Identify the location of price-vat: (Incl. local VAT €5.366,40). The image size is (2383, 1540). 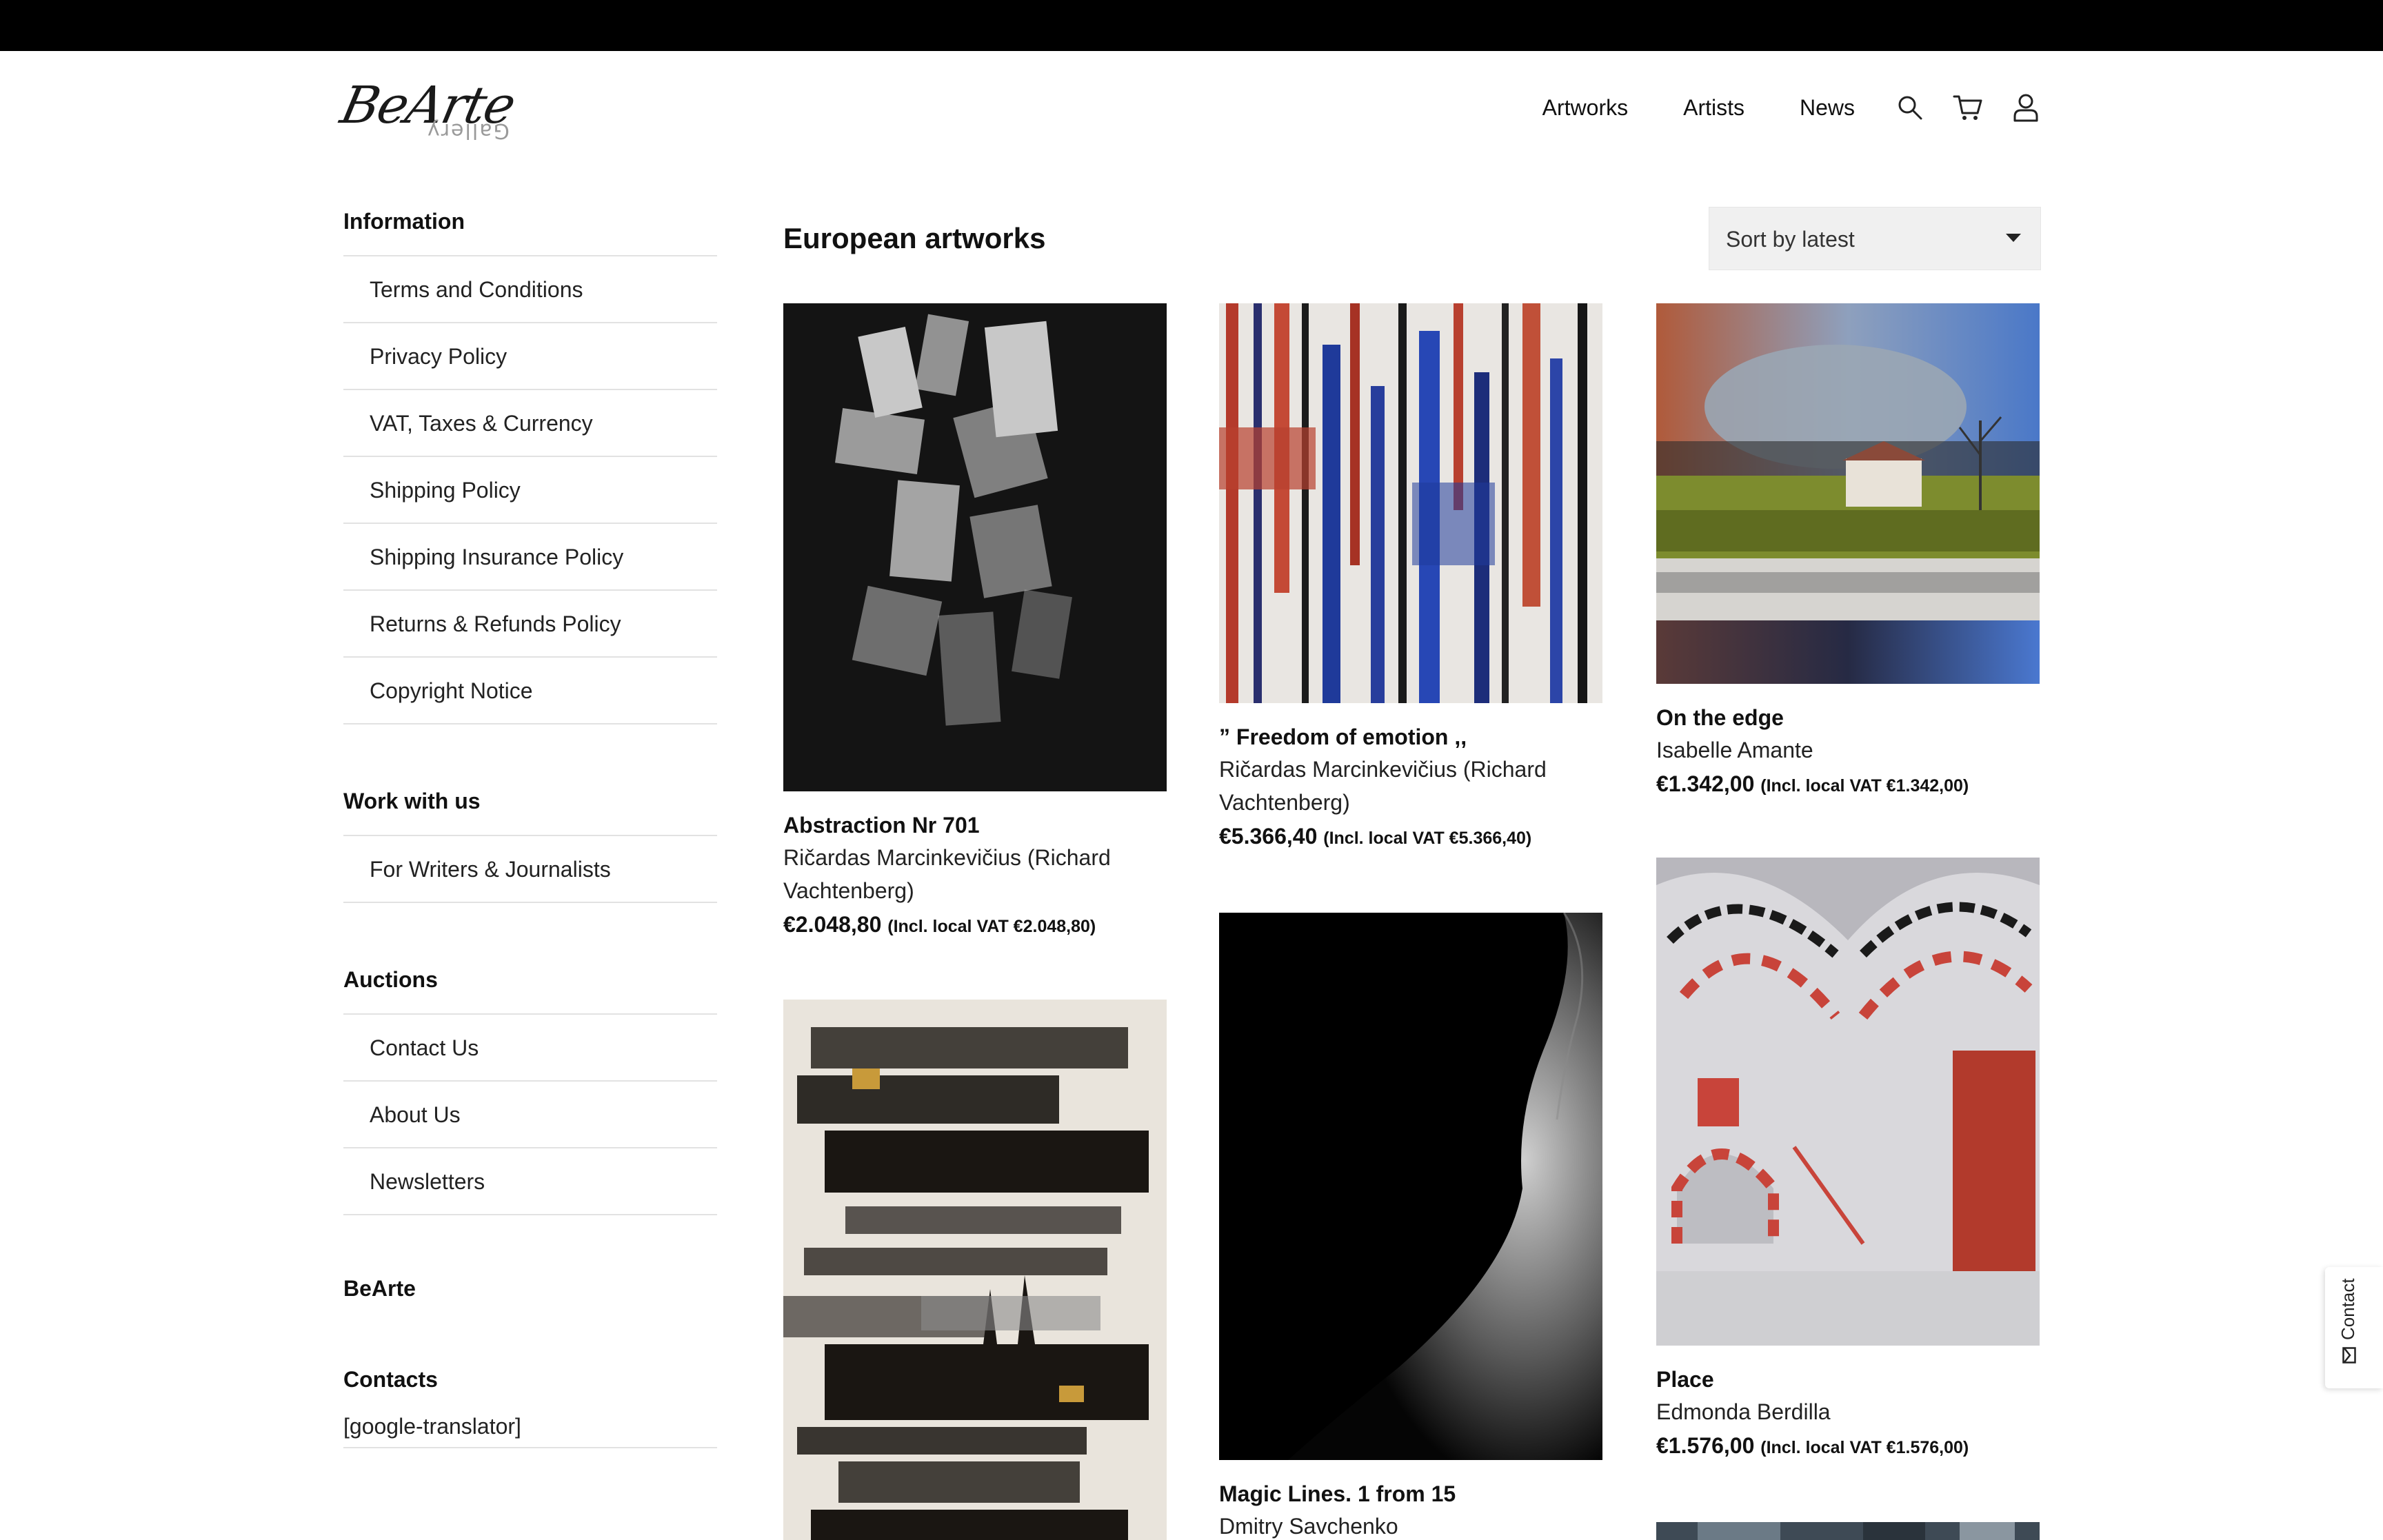
(1427, 839).